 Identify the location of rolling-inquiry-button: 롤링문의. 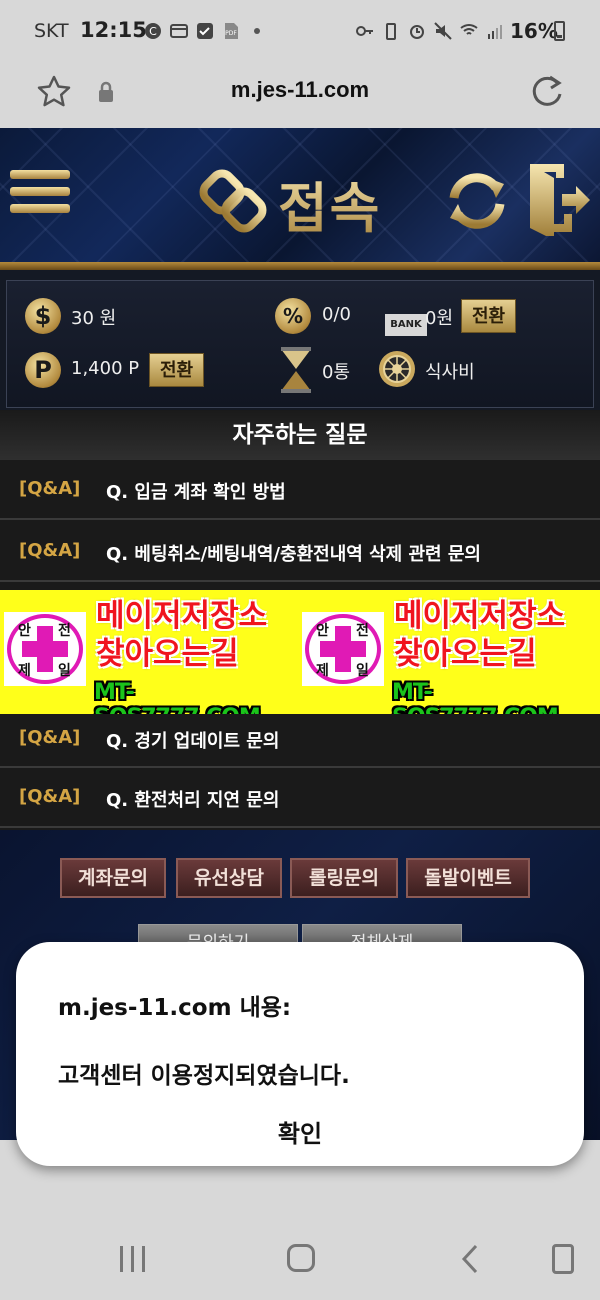
(344, 878).